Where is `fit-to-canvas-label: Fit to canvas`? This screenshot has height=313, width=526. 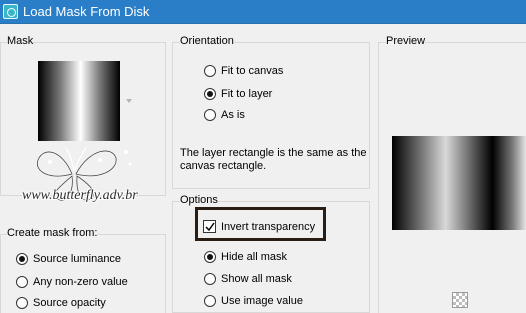 fit-to-canvas-label: Fit to canvas is located at coordinates (252, 71).